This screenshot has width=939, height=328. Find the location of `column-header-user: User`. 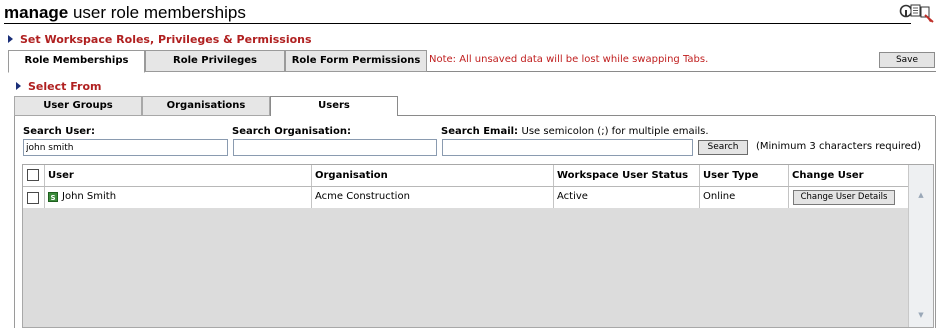

column-header-user: User is located at coordinates (178, 175).